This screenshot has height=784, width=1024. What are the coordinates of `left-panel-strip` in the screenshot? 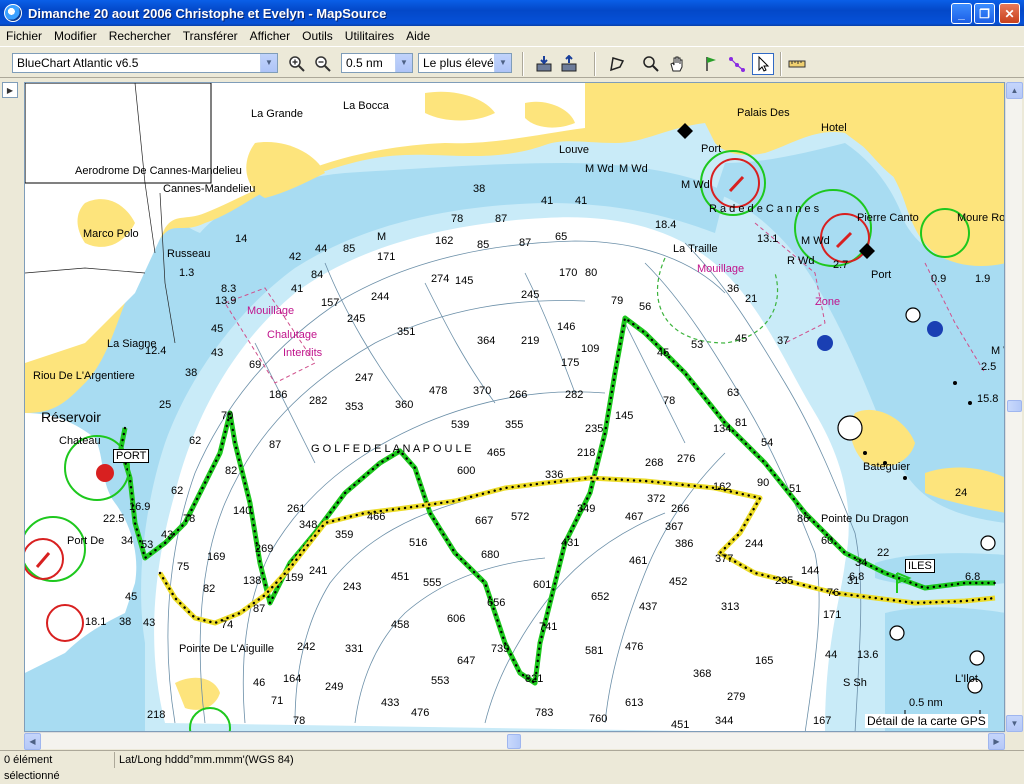 It's located at (11, 415).